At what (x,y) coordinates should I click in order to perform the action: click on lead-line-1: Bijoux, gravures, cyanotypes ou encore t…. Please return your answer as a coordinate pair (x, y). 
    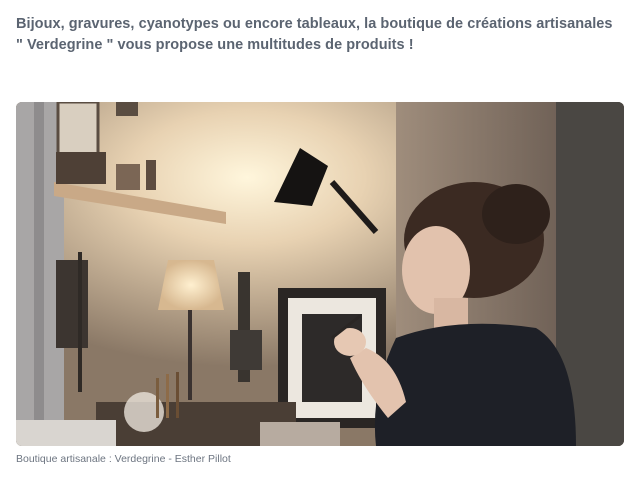
    Looking at the image, I should click on (314, 24).